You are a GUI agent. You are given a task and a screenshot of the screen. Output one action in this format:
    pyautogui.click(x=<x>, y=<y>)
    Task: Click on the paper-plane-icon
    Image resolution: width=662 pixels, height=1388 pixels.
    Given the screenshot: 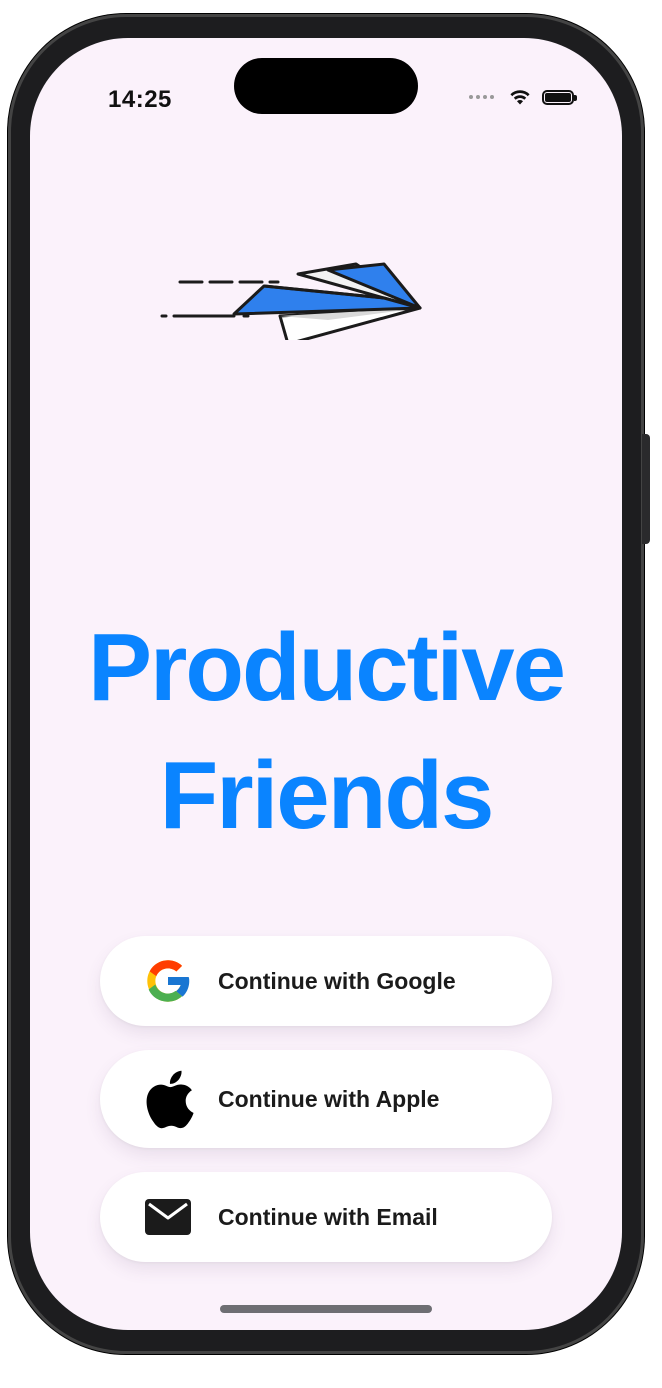 What is the action you would take?
    pyautogui.click(x=291, y=301)
    